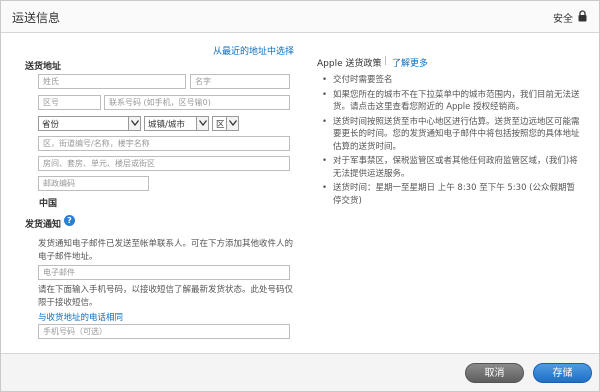 The height and width of the screenshot is (392, 600). What do you see at coordinates (300, 372) in the screenshot?
I see `dialog-footer: 取消 存储` at bounding box center [300, 372].